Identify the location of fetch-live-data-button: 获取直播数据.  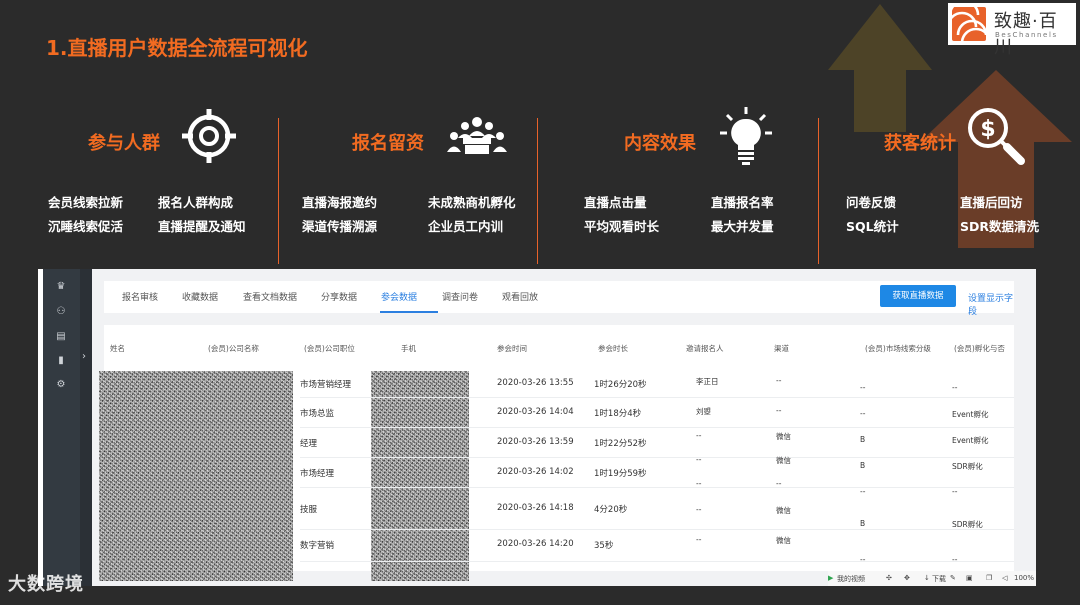
(918, 296).